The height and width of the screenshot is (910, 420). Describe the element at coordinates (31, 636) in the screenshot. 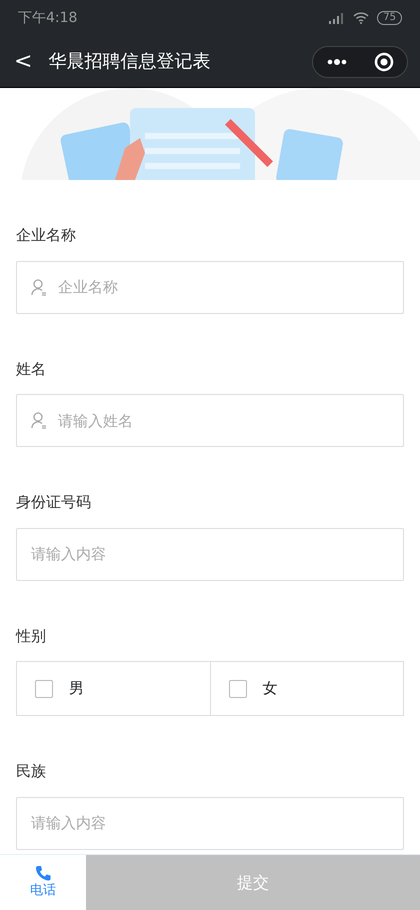

I see `field-label: 性别` at that location.